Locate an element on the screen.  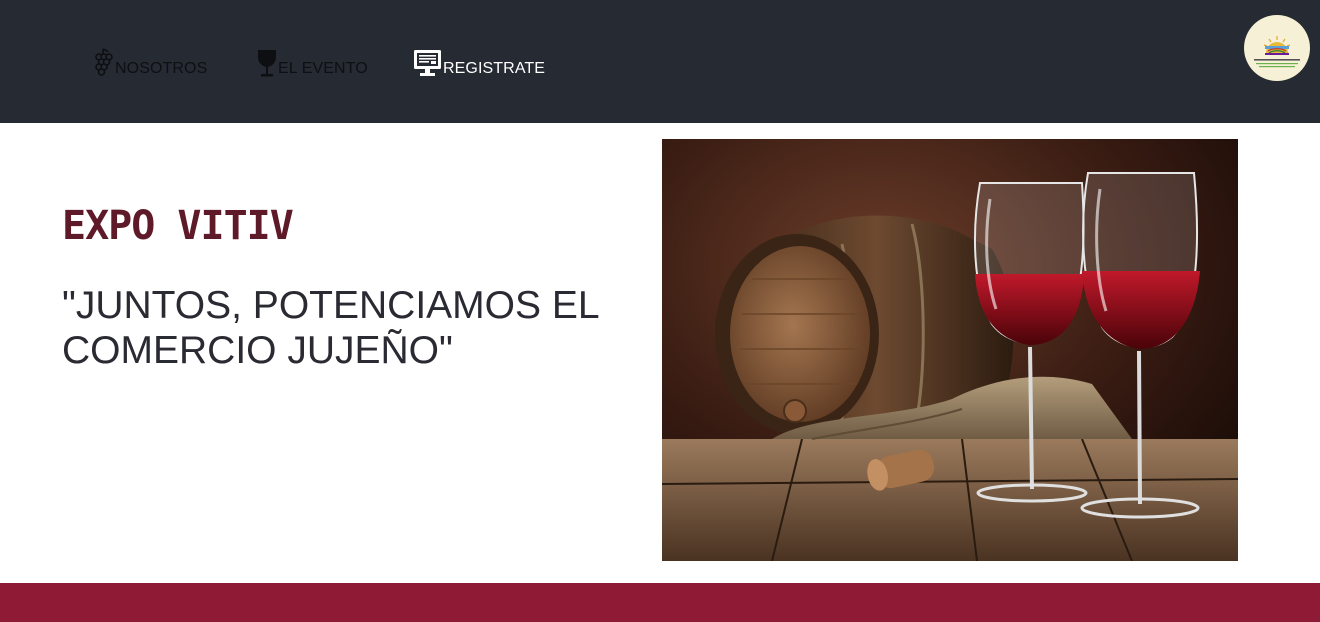
grapes-icon is located at coordinates (104, 63).